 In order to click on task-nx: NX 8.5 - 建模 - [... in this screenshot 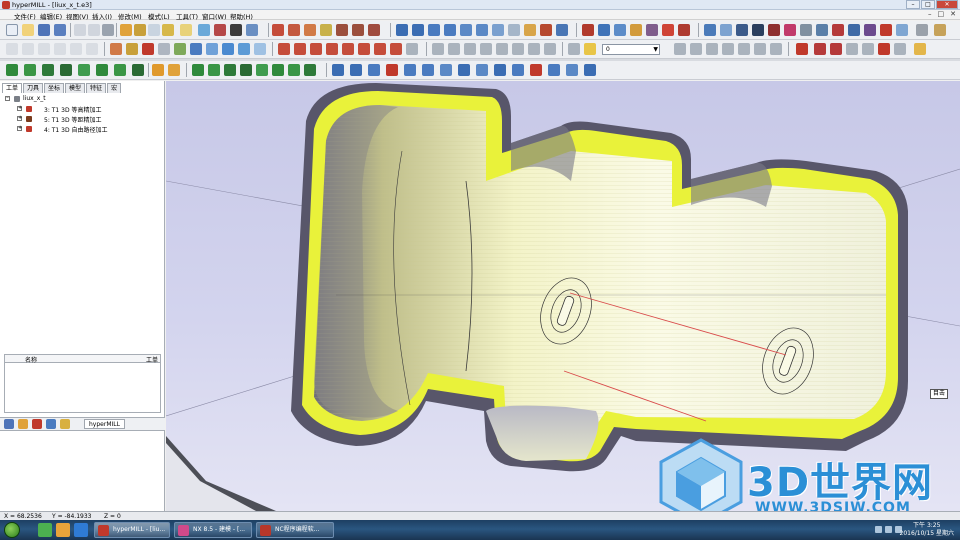, I will do `click(213, 530)`.